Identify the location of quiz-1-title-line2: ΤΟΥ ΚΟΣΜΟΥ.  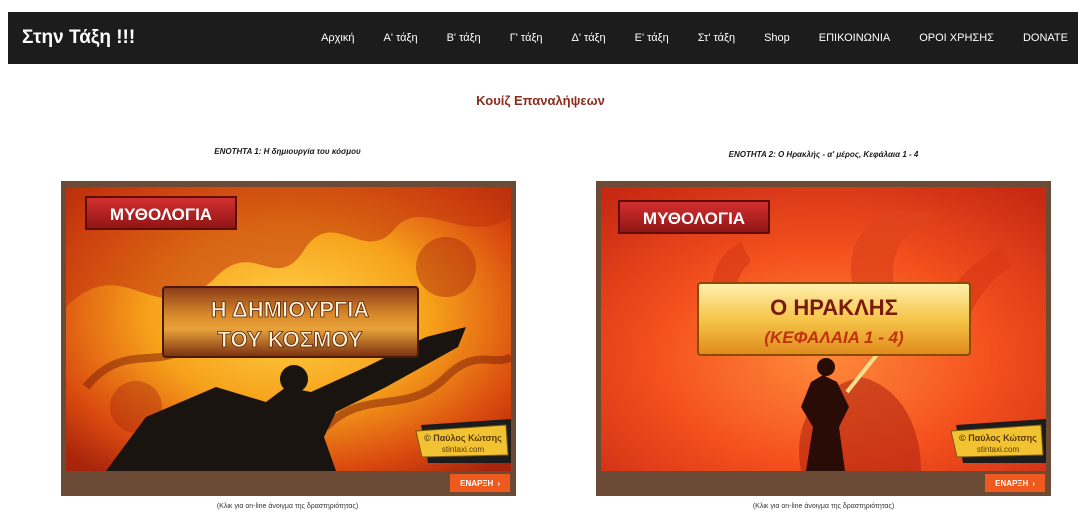
(289, 339).